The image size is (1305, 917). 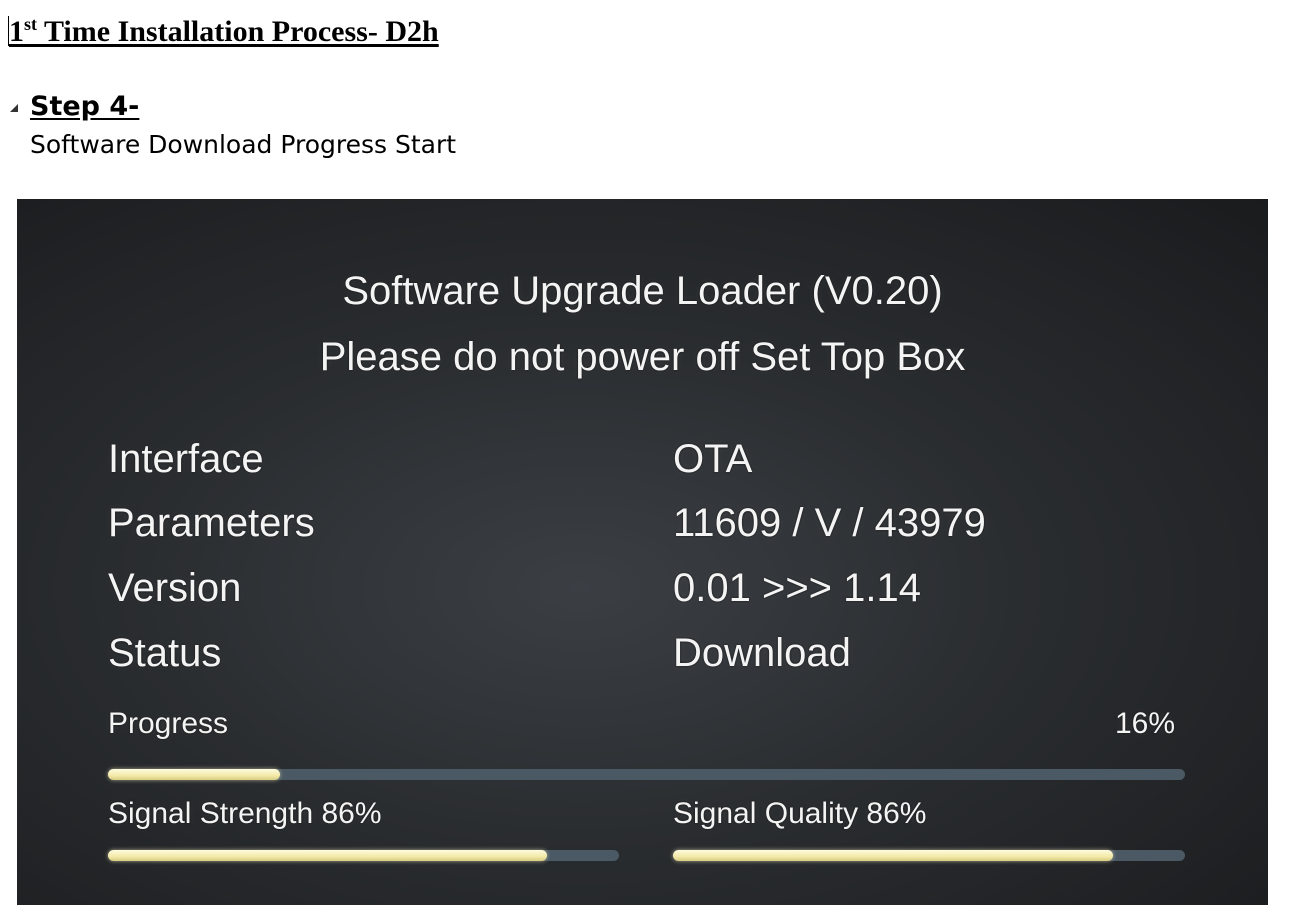 I want to click on signal-strength-bar-fill, so click(x=328, y=855).